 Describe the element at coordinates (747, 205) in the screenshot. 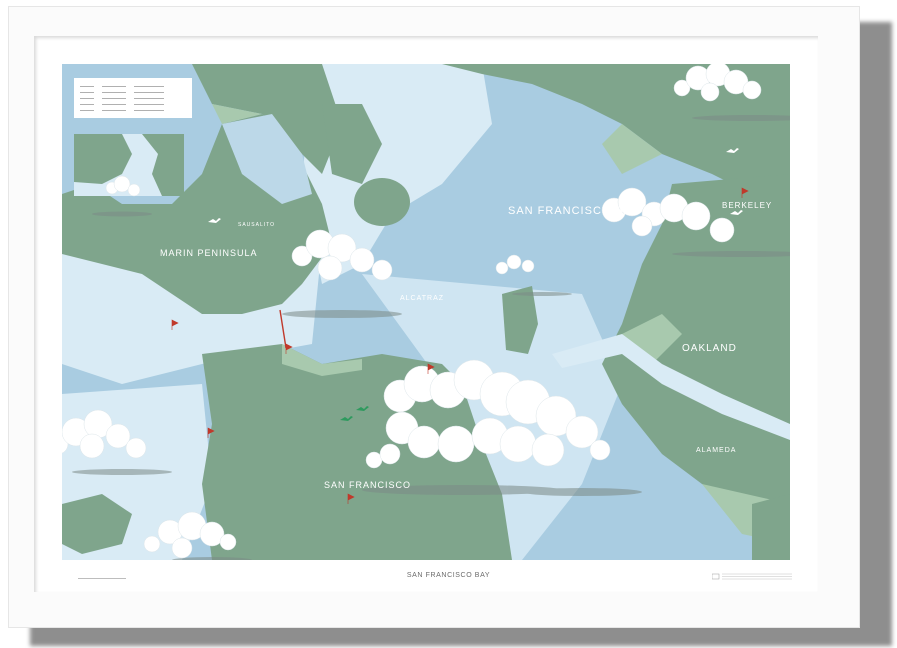

I see `label-berkeley: BERKELEY` at that location.